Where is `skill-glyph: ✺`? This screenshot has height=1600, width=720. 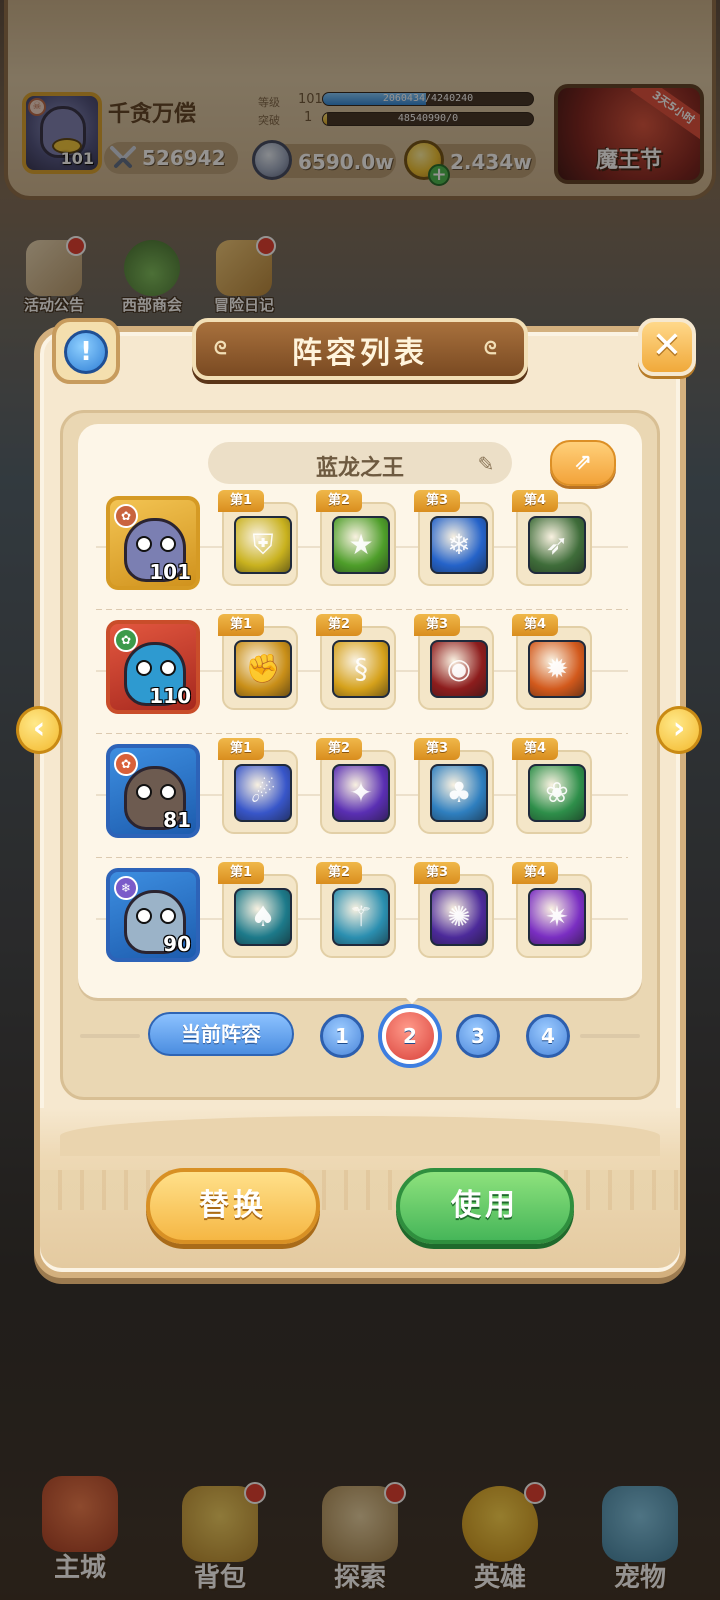 skill-glyph: ✺ is located at coordinates (459, 916).